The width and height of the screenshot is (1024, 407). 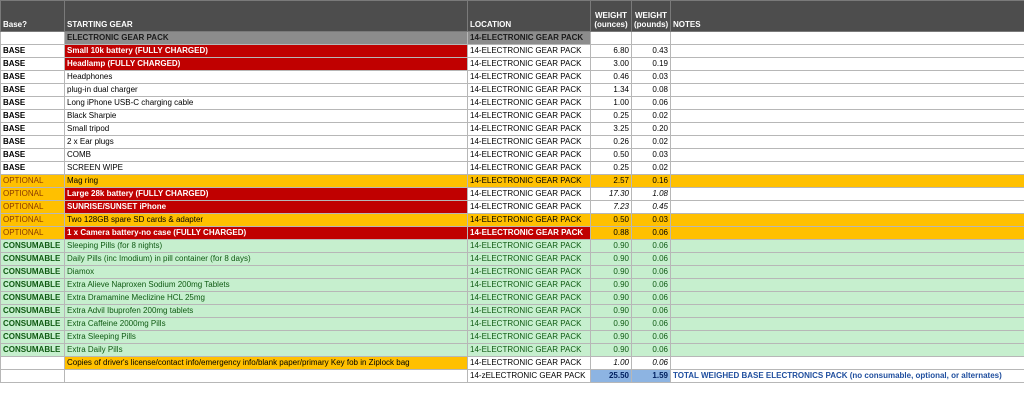 I want to click on section-oz-cell, so click(x=611, y=38).